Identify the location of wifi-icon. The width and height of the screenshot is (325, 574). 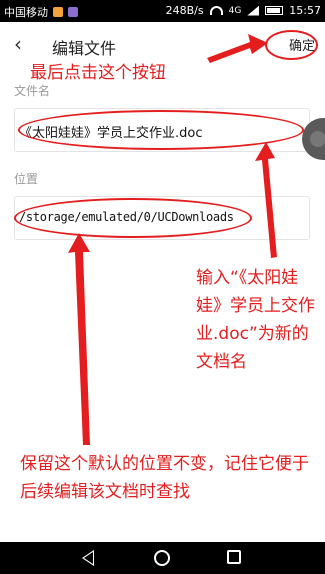
(216, 10).